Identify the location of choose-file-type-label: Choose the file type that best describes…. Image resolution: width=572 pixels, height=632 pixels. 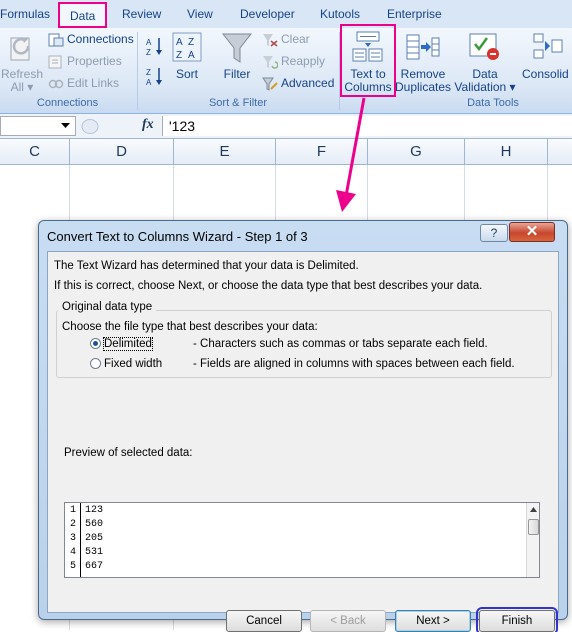
(190, 327).